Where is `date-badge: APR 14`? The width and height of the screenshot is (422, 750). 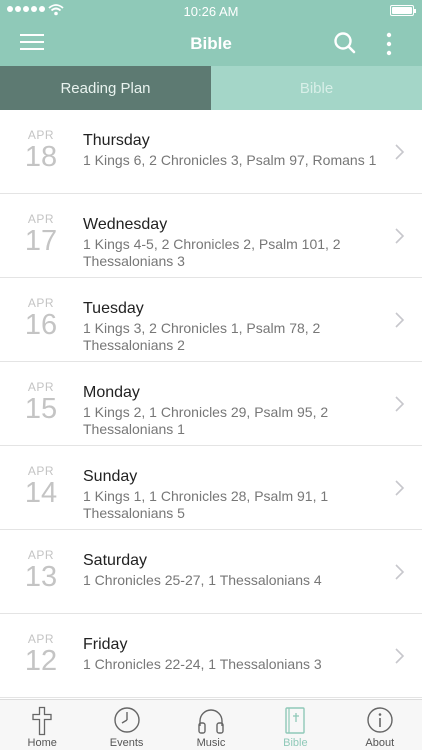
date-badge: APR 14 is located at coordinates (41, 486).